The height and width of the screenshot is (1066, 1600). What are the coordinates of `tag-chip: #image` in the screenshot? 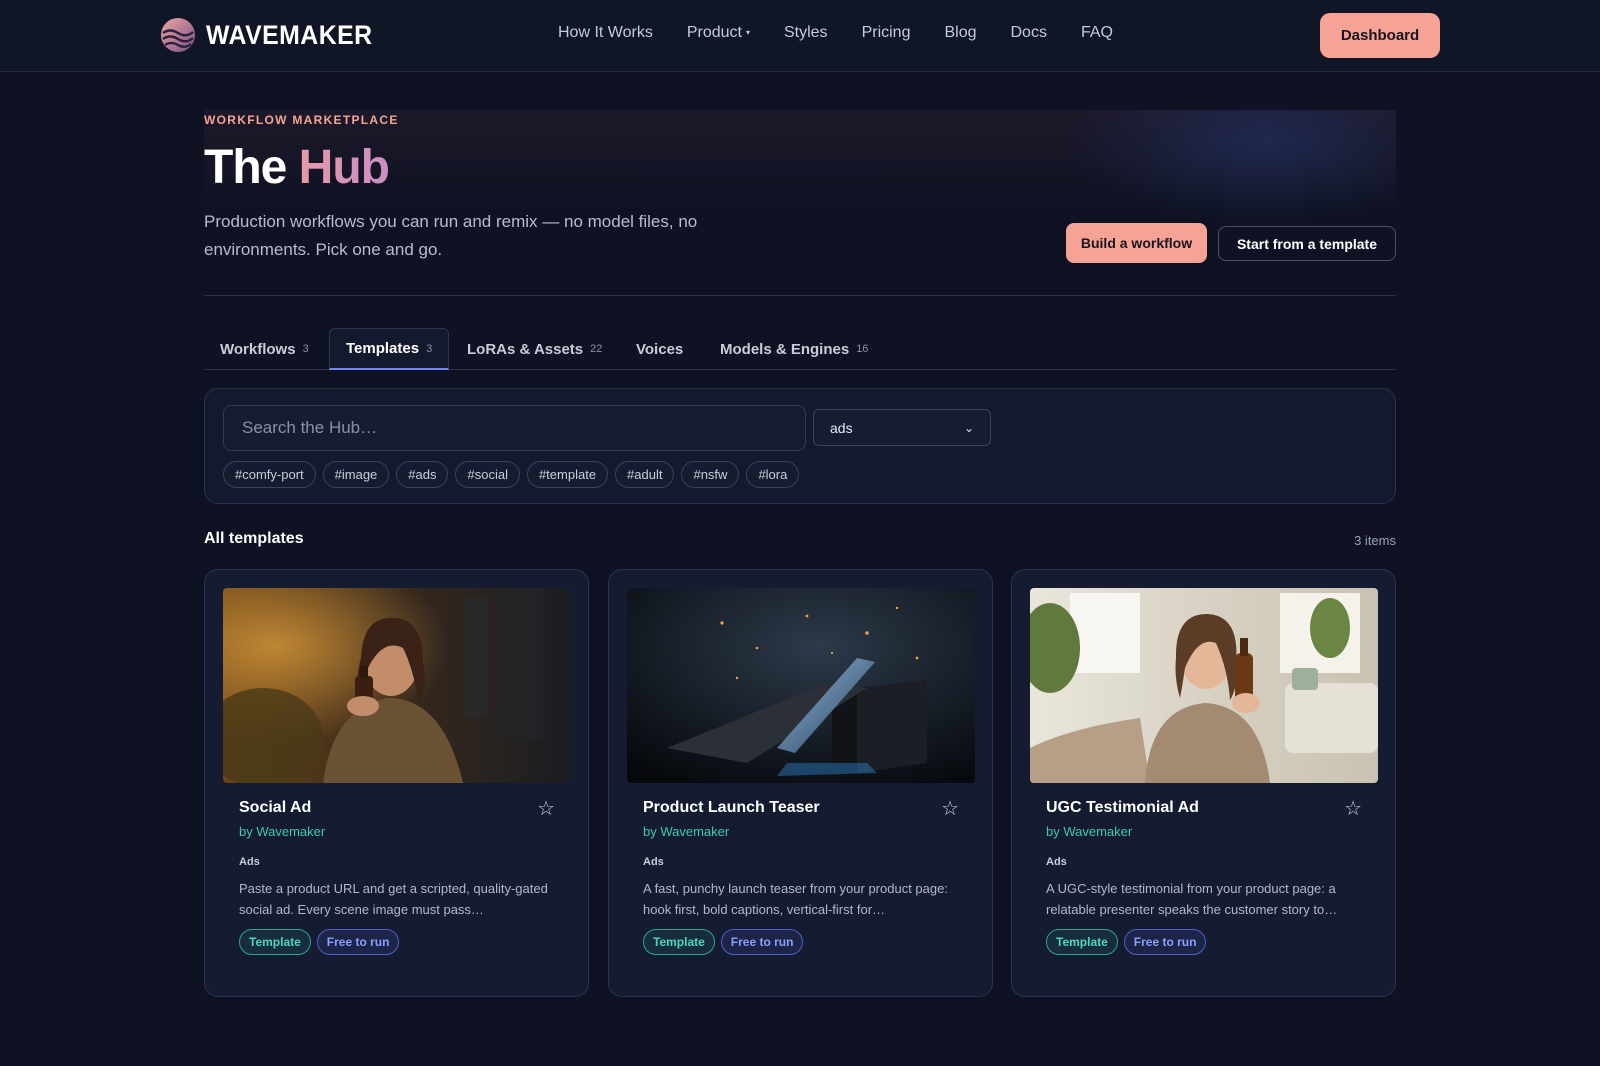 It's located at (356, 474).